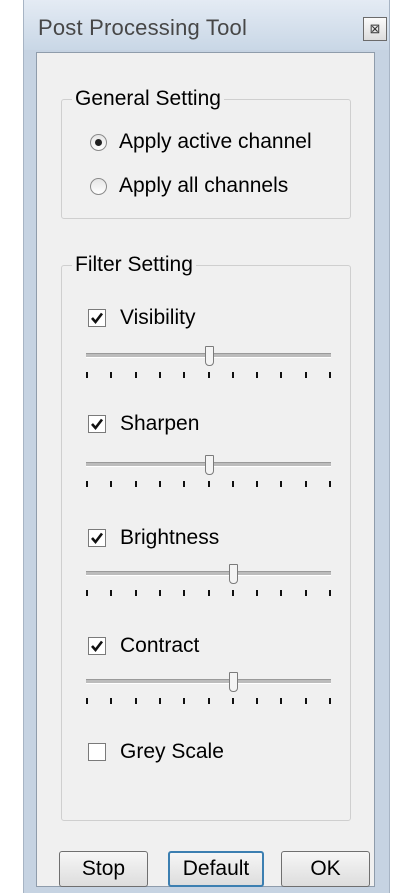  I want to click on apply-active-channel-radio, so click(98, 142).